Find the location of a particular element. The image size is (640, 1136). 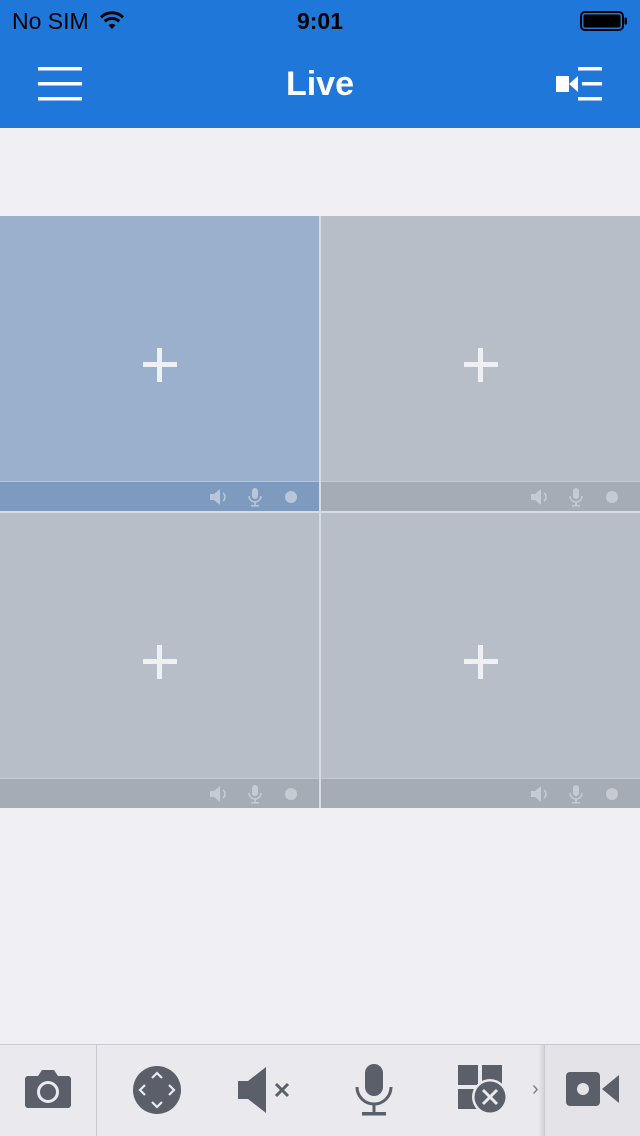

hamburger-menu-icon is located at coordinates (60, 84).